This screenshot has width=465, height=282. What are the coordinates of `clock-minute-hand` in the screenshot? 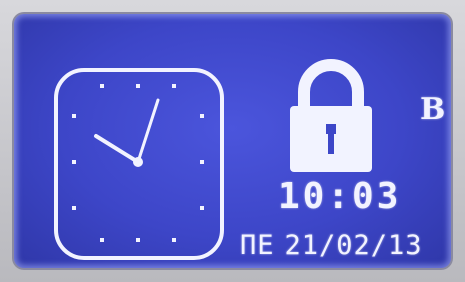 It's located at (148, 131).